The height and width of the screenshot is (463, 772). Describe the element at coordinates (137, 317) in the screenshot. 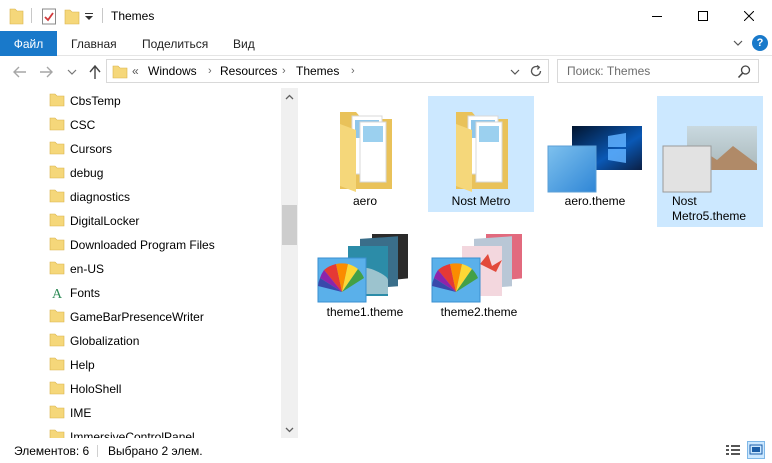

I see `tree-item-label: GameBarPresenceWriter` at that location.